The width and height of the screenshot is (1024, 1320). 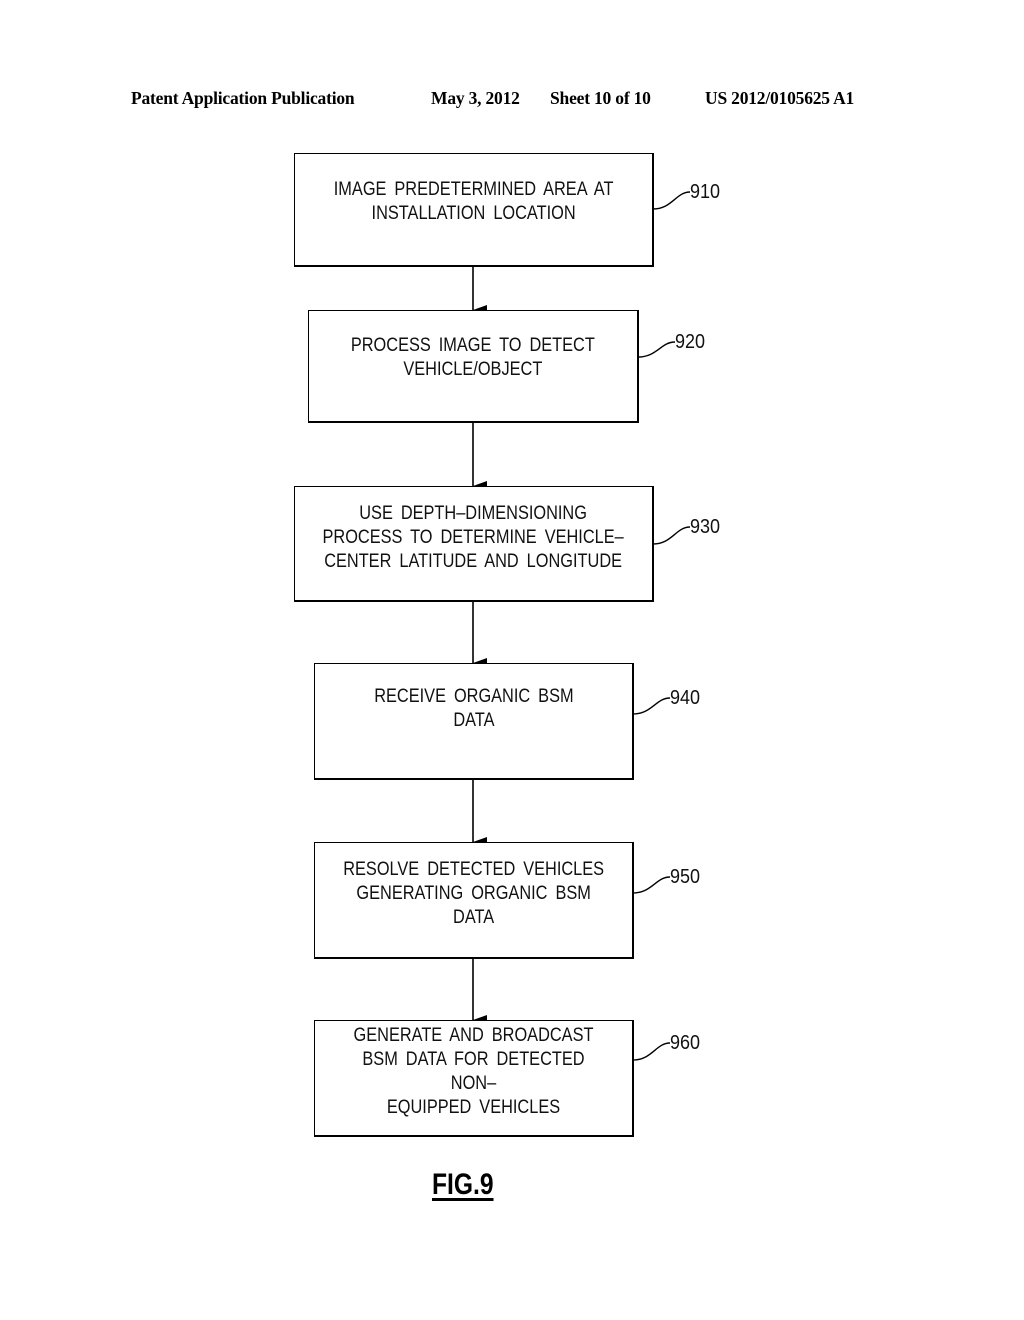 I want to click on step-box-920: PROCESS IMAGE TO DETECT VEHICLE/OBJECT, so click(x=473, y=366).